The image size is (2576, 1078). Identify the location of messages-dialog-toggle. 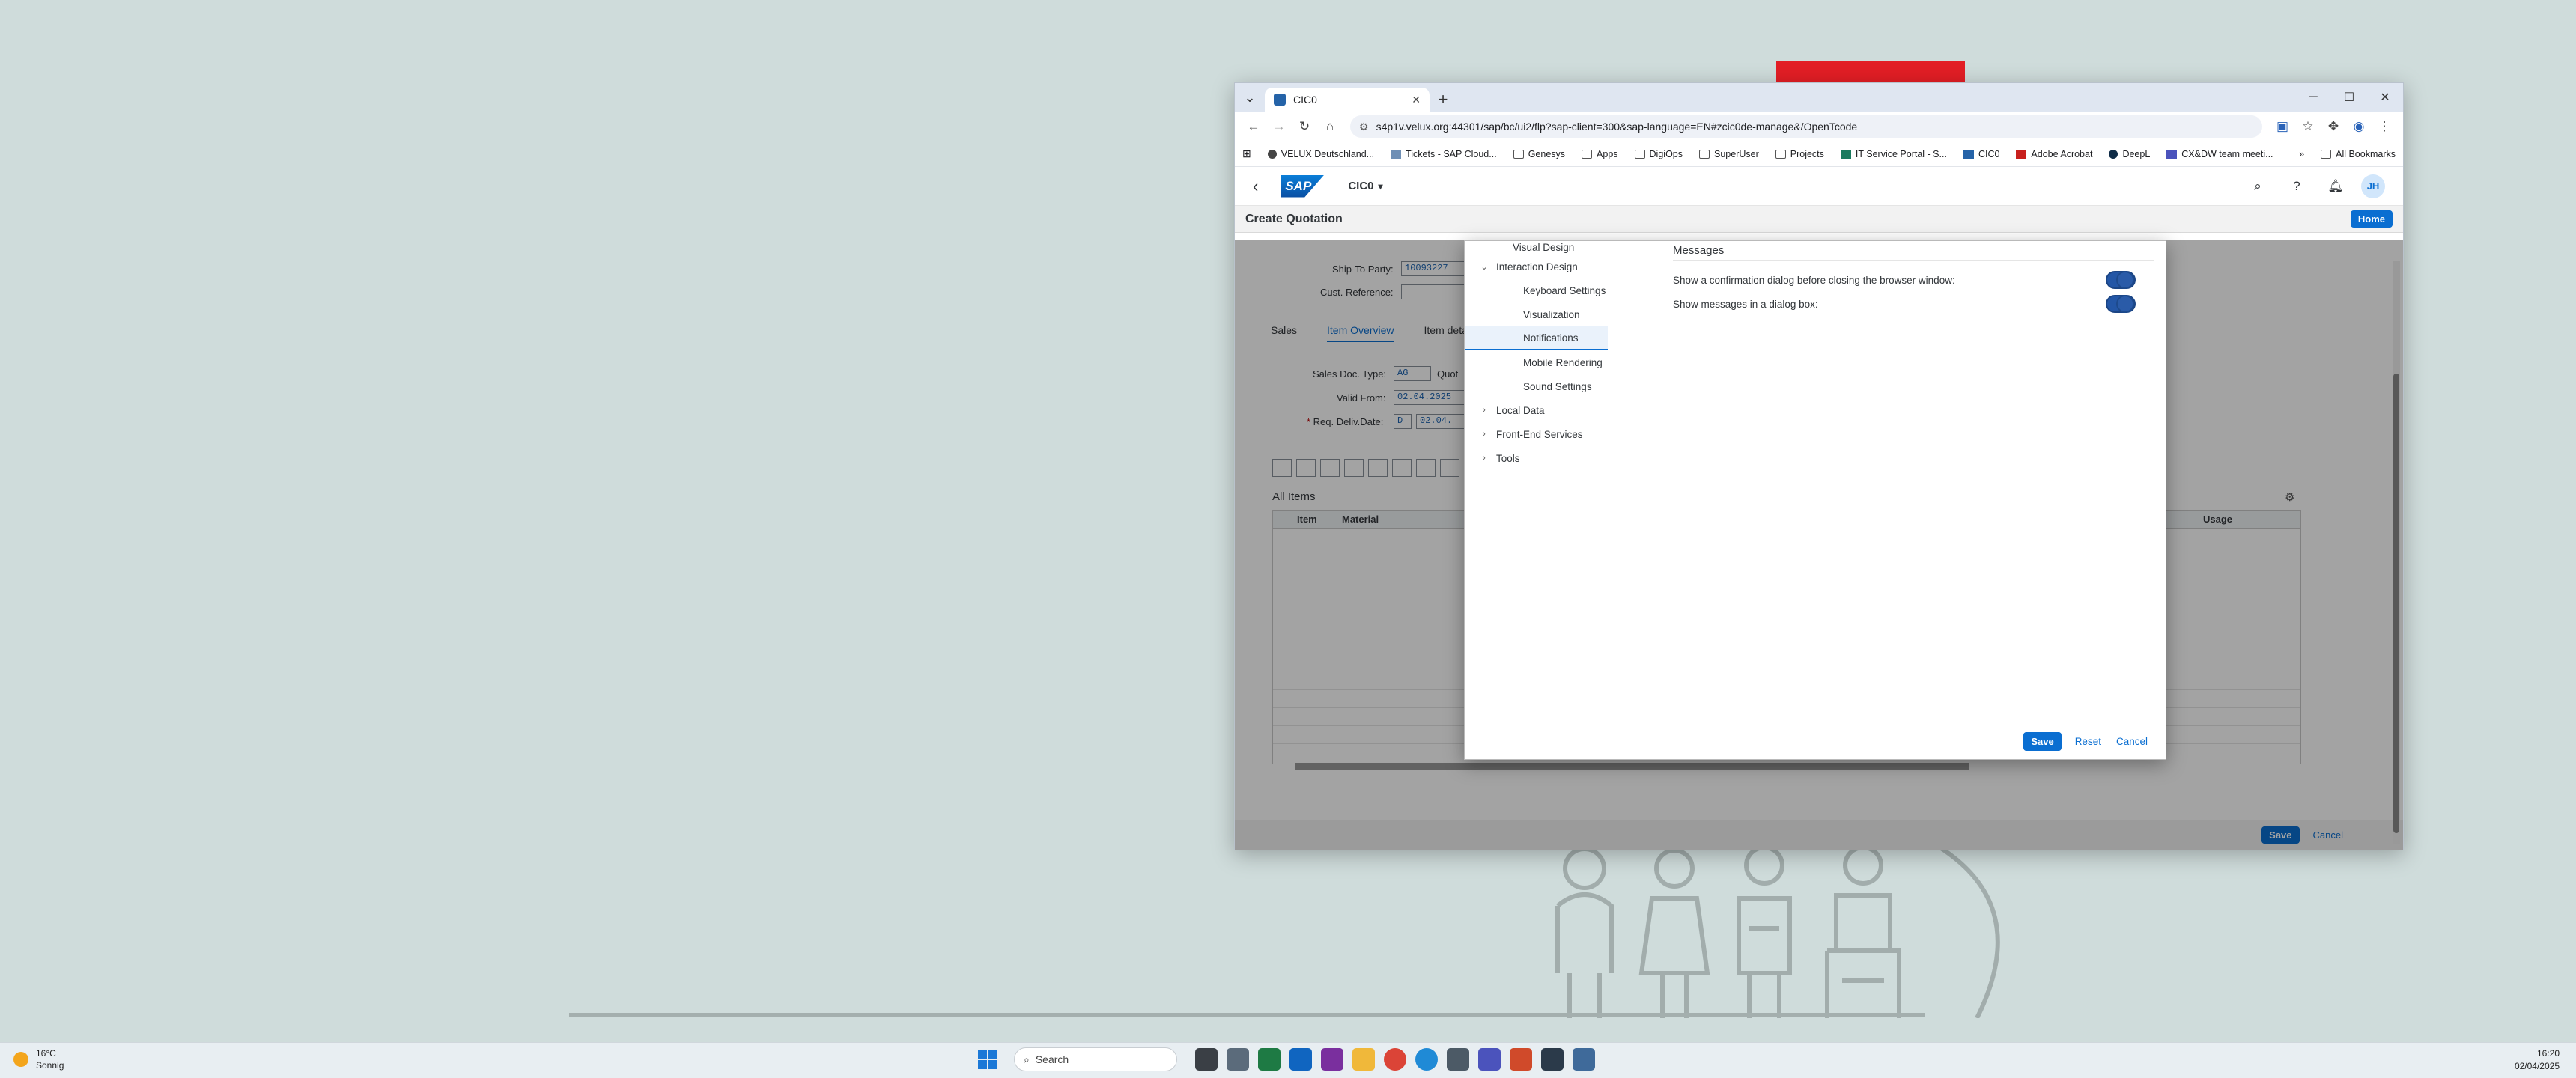
(2121, 304).